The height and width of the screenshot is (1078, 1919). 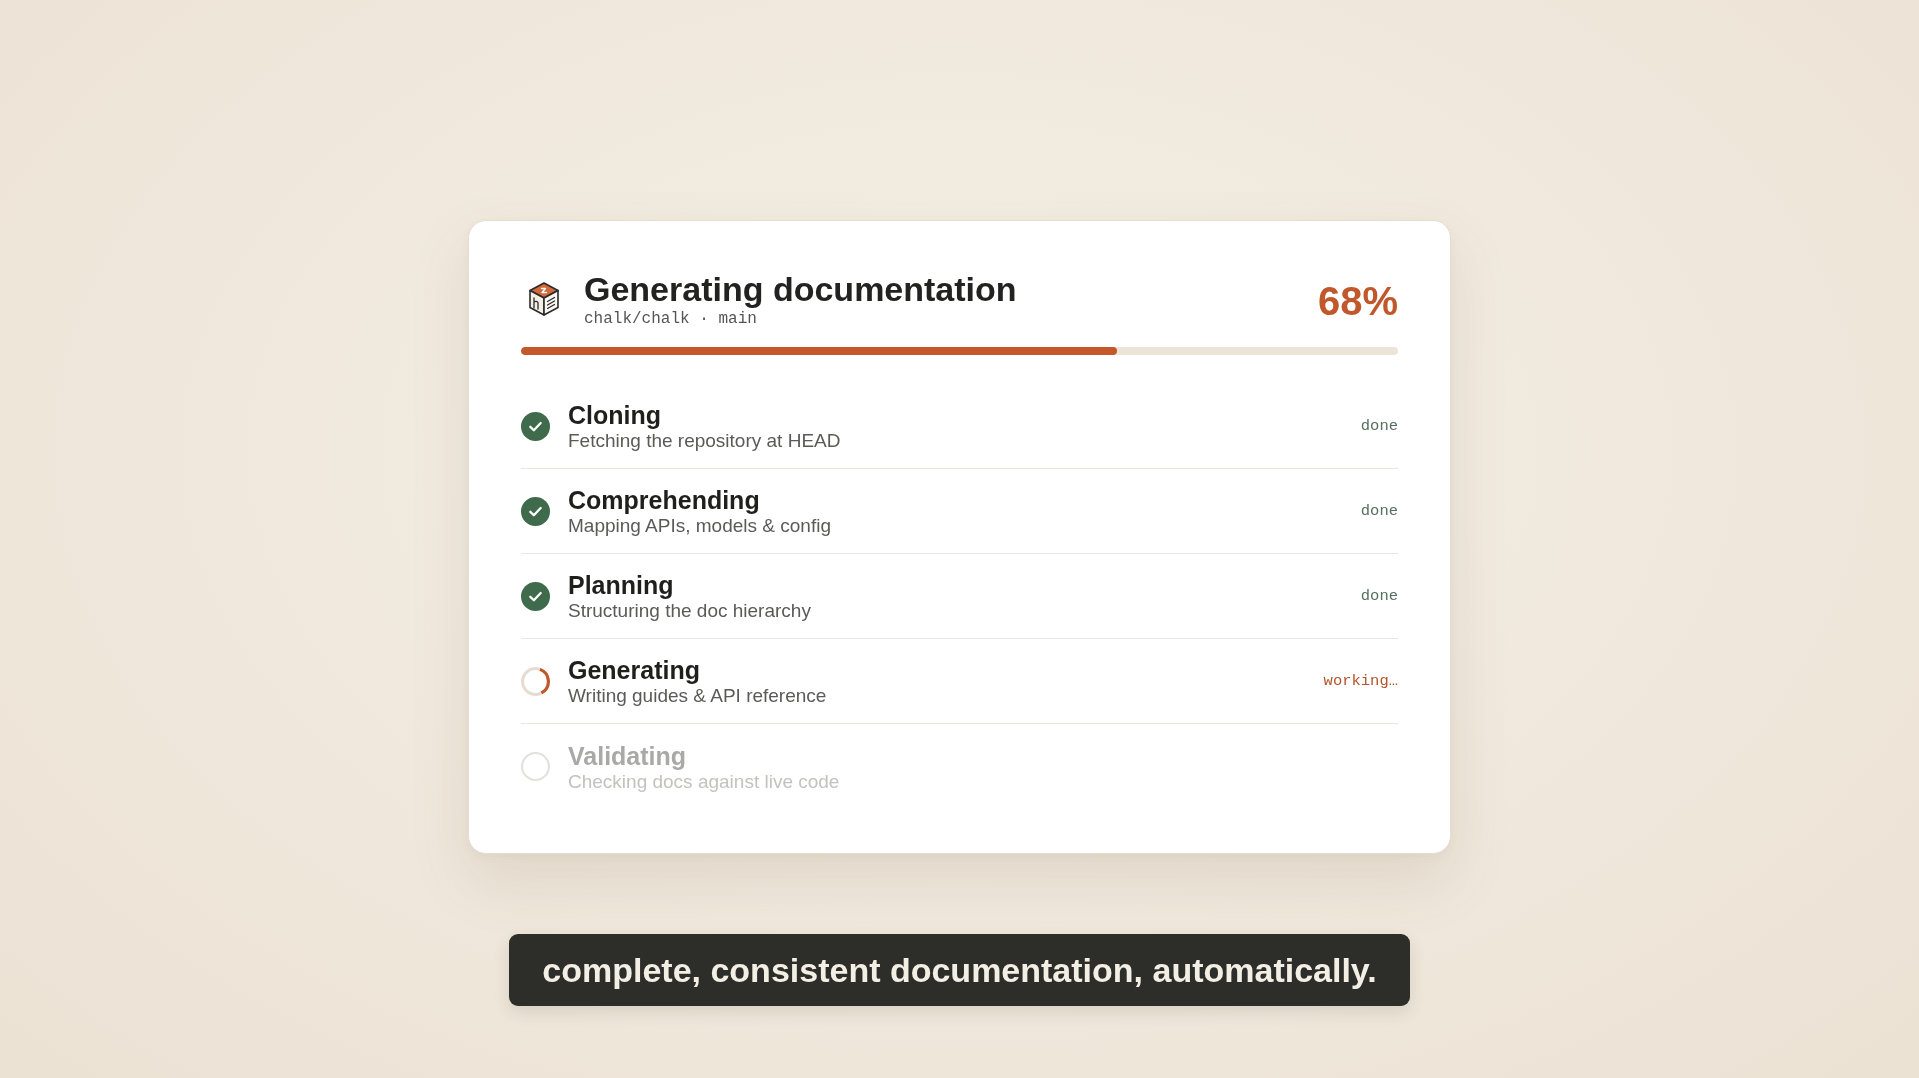 I want to click on spinner-icon, so click(x=535, y=681).